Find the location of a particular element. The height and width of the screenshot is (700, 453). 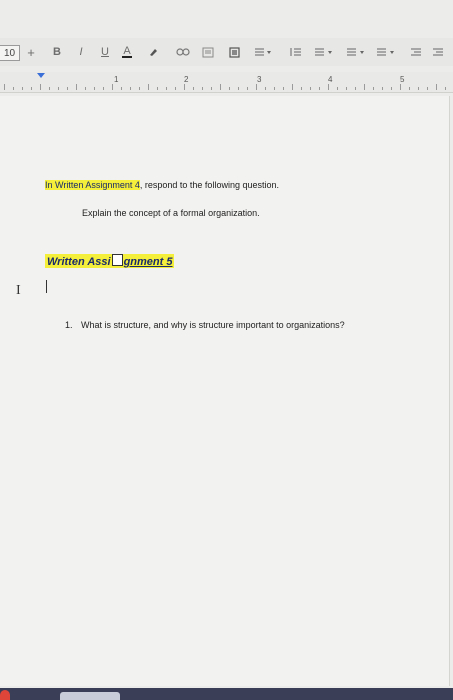

assignment-heading: Written Assi gnment 5 is located at coordinates (110, 261).